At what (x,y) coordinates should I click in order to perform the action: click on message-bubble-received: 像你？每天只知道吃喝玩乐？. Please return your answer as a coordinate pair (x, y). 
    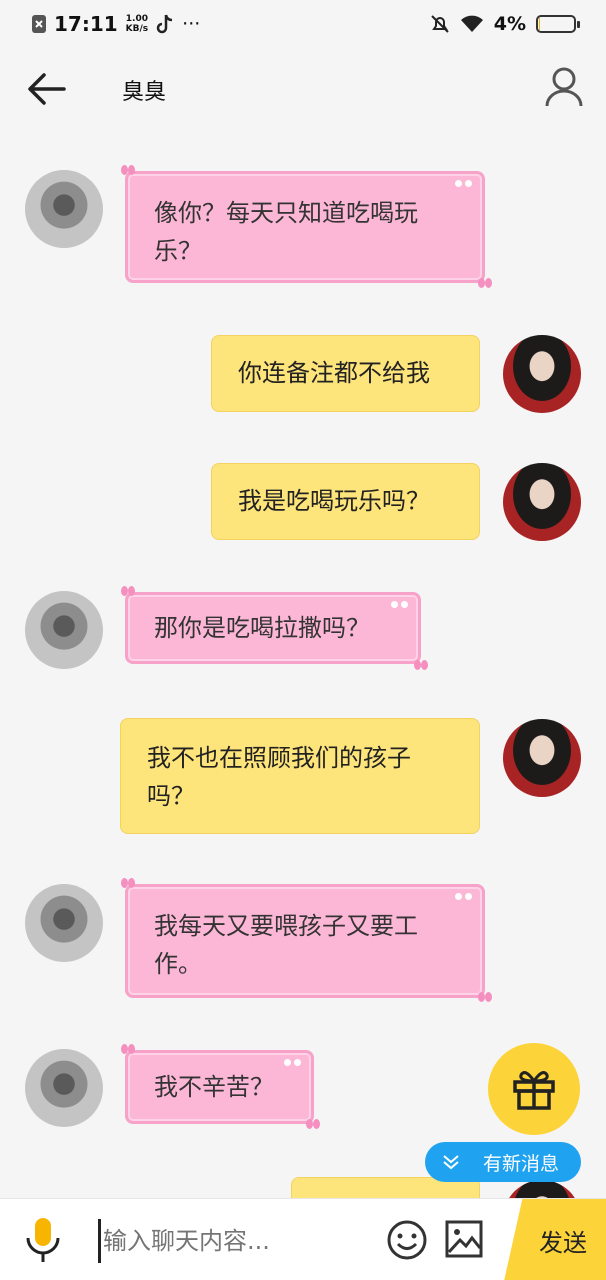
    Looking at the image, I should click on (305, 227).